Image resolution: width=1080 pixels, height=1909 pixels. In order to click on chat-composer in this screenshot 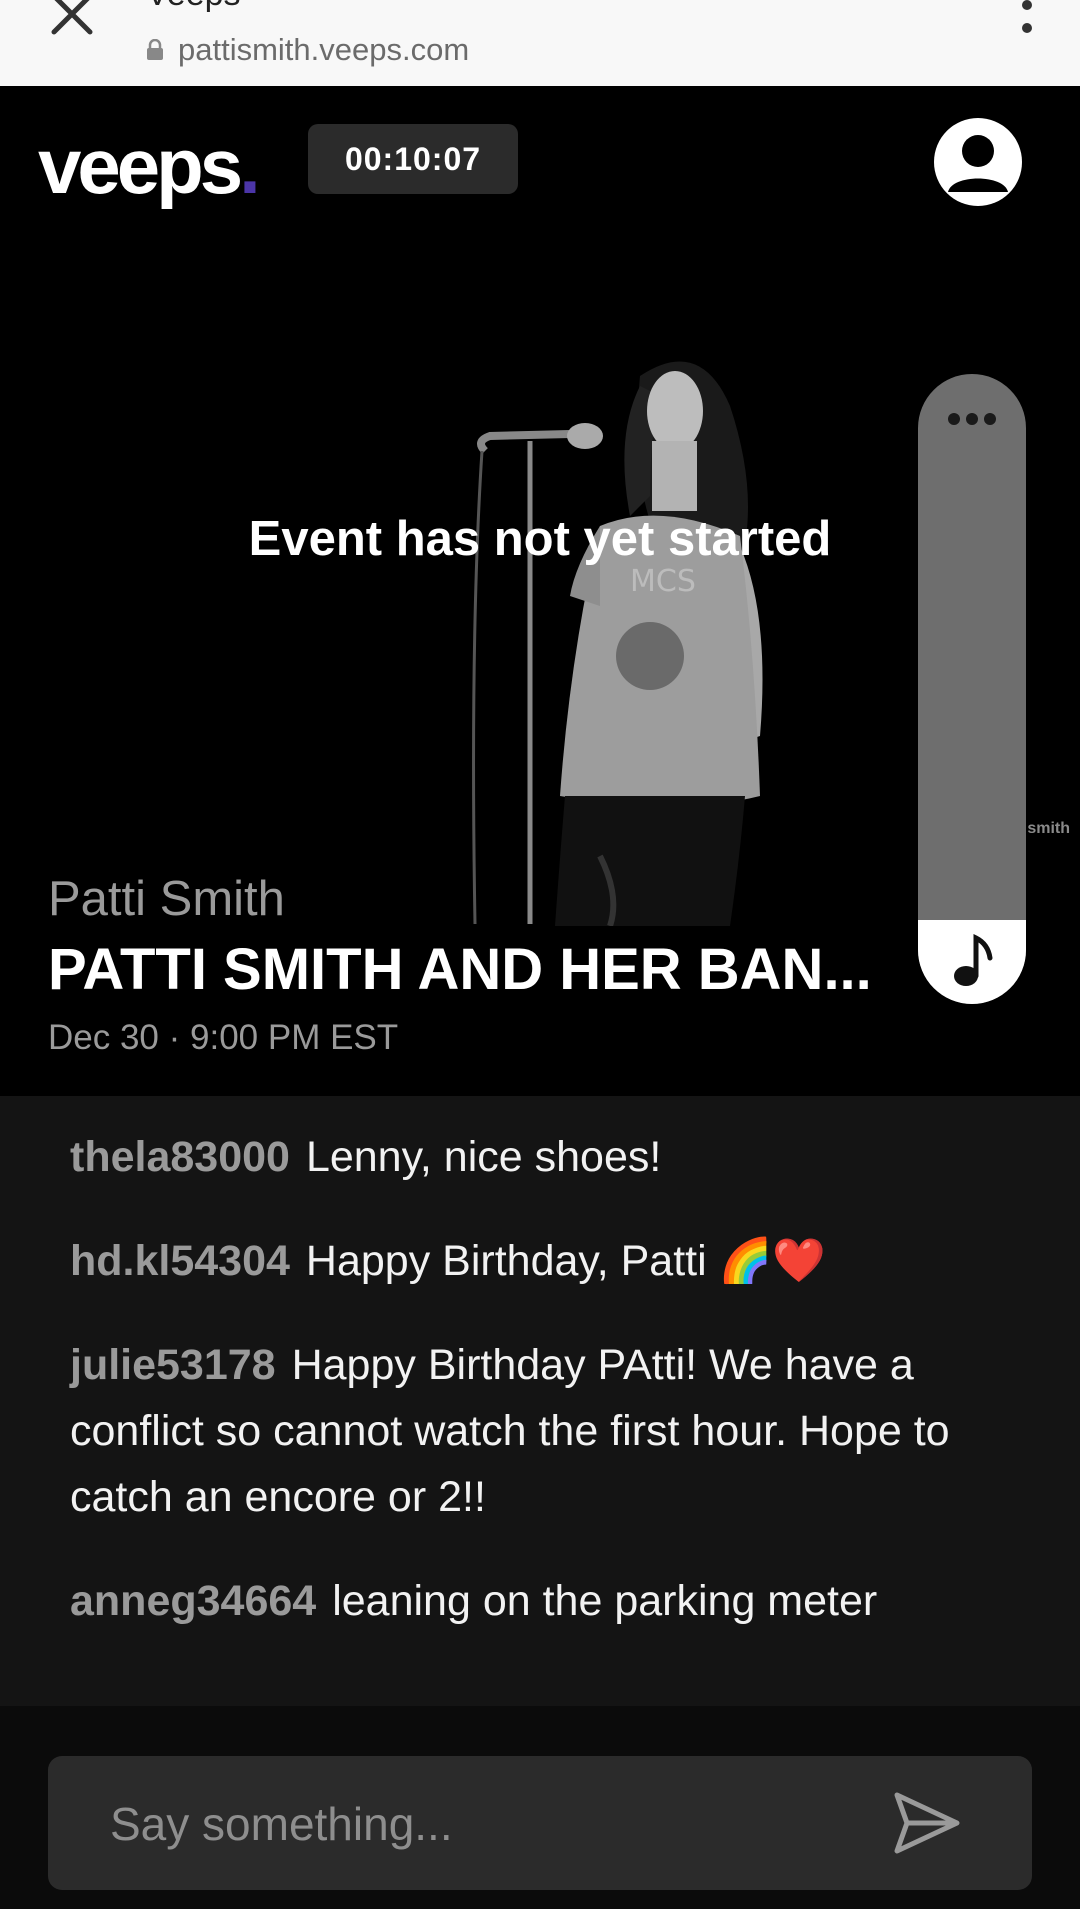, I will do `click(540, 1807)`.